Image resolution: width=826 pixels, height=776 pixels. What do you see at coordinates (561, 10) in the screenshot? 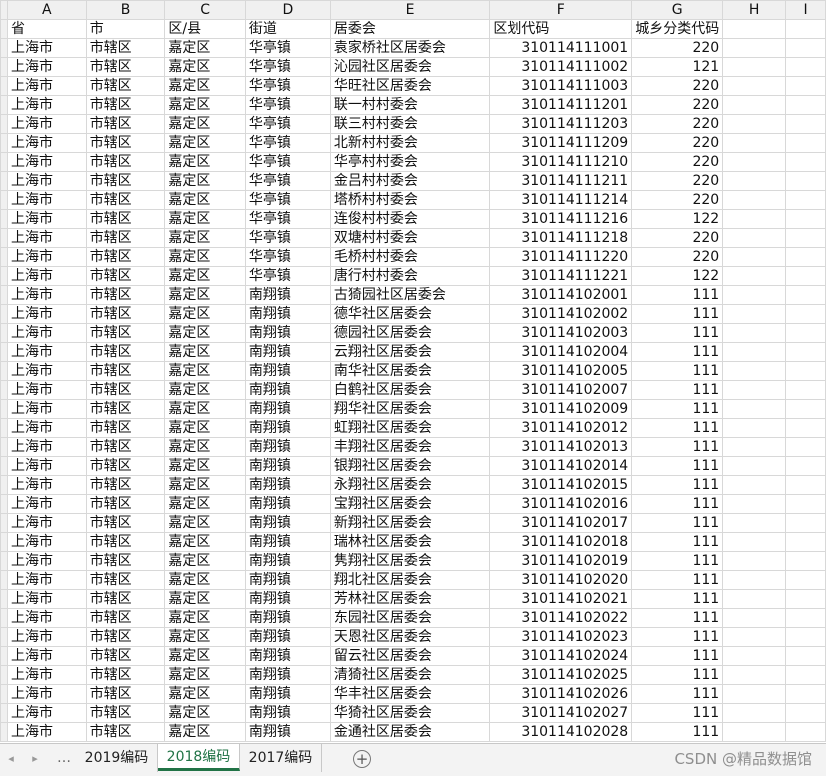
I see `column-header-f: F` at bounding box center [561, 10].